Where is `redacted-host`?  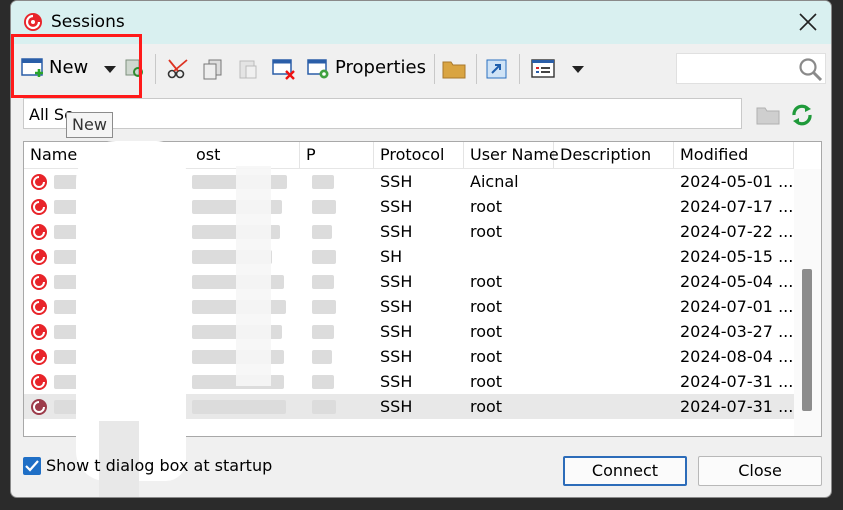 redacted-host is located at coordinates (239, 407).